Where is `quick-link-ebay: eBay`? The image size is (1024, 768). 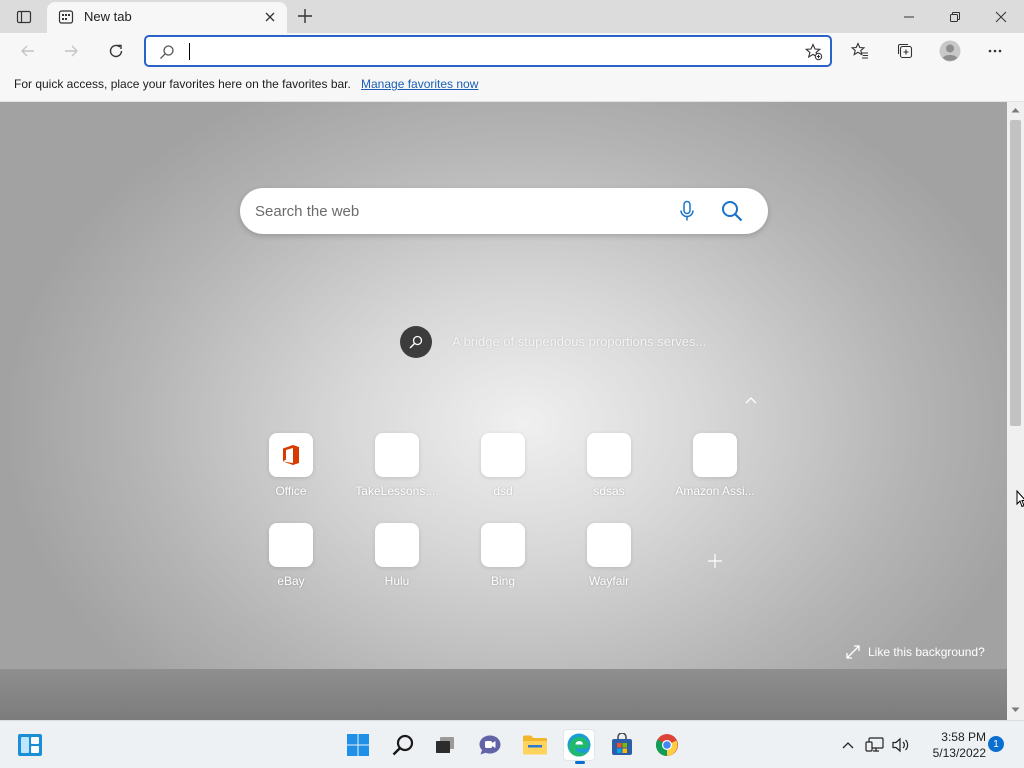 quick-link-ebay: eBay is located at coordinates (291, 561).